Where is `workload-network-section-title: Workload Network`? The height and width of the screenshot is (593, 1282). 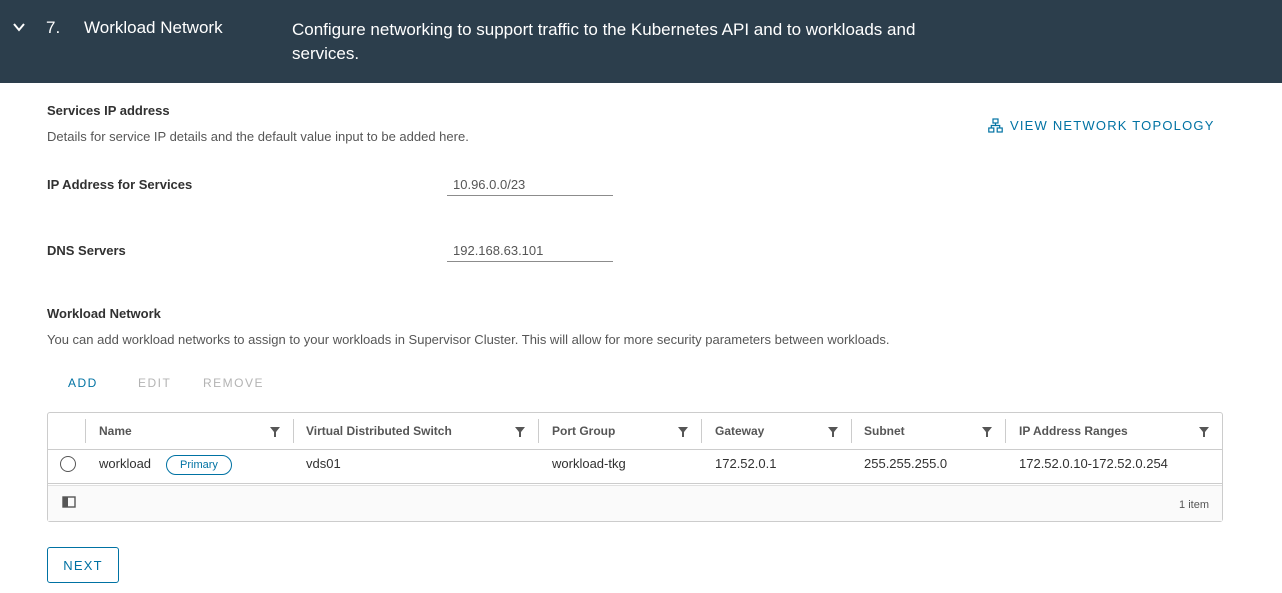 workload-network-section-title: Workload Network is located at coordinates (104, 313).